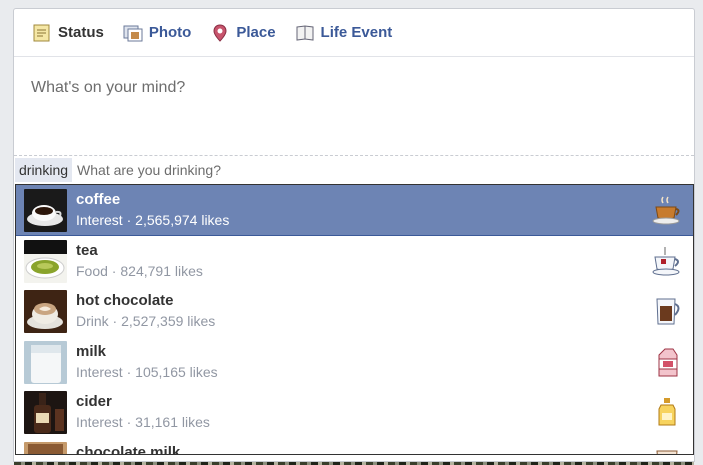 This screenshot has width=703, height=465. What do you see at coordinates (128, 449) in the screenshot?
I see `suggestion-name: chocolate milk` at bounding box center [128, 449].